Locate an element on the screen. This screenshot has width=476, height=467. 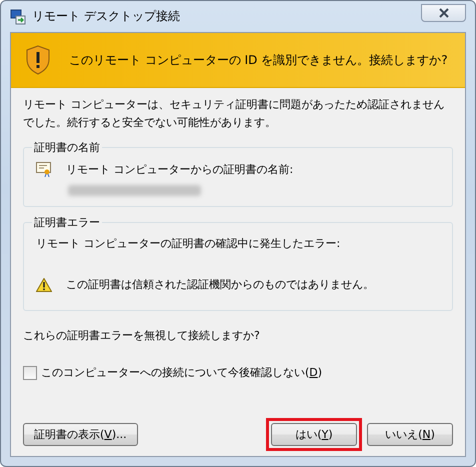
remote-desktop-icon is located at coordinates (18, 16).